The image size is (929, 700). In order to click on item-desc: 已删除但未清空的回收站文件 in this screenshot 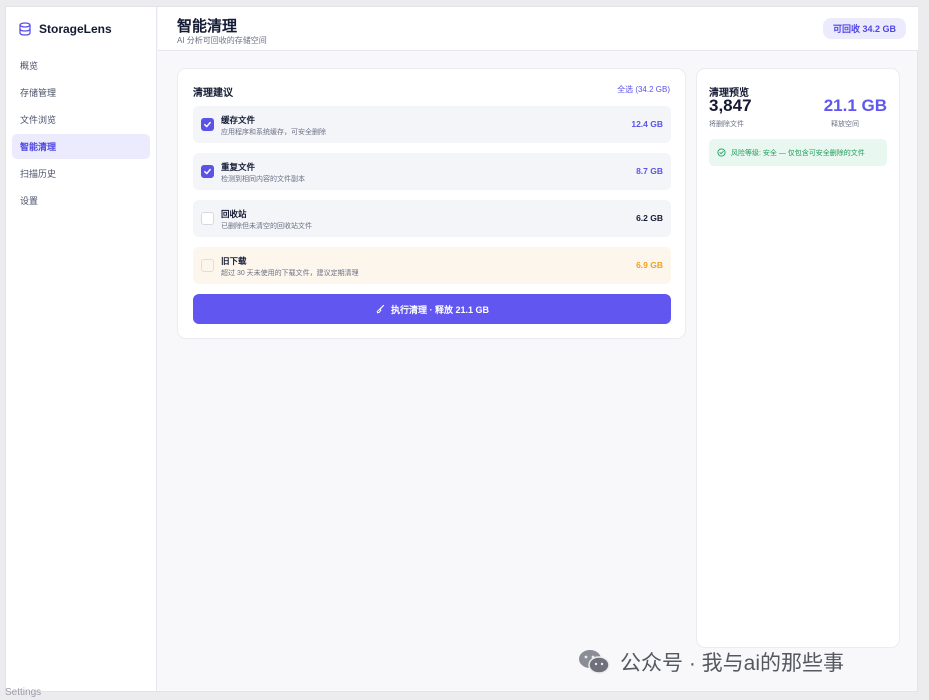, I will do `click(266, 226)`.